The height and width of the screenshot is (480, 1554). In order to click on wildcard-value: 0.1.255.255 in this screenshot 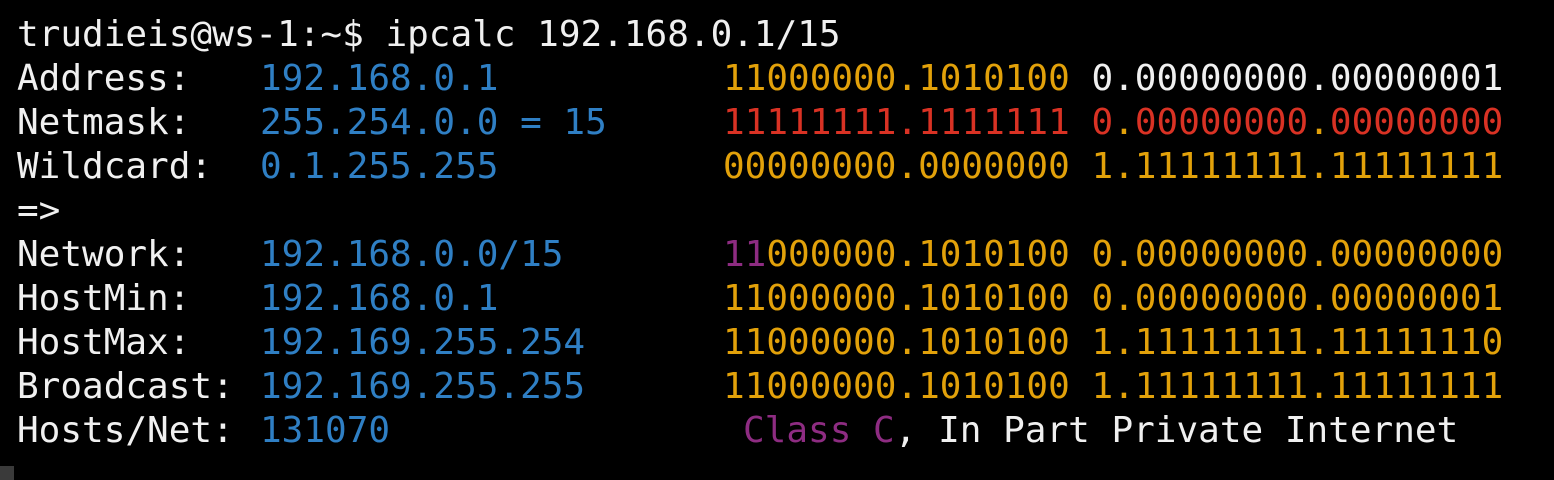, I will do `click(379, 166)`.